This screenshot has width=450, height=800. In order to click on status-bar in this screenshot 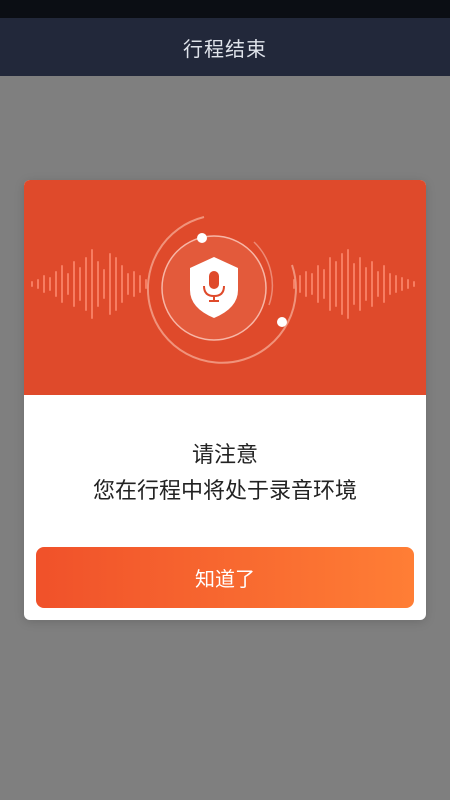, I will do `click(225, 9)`.